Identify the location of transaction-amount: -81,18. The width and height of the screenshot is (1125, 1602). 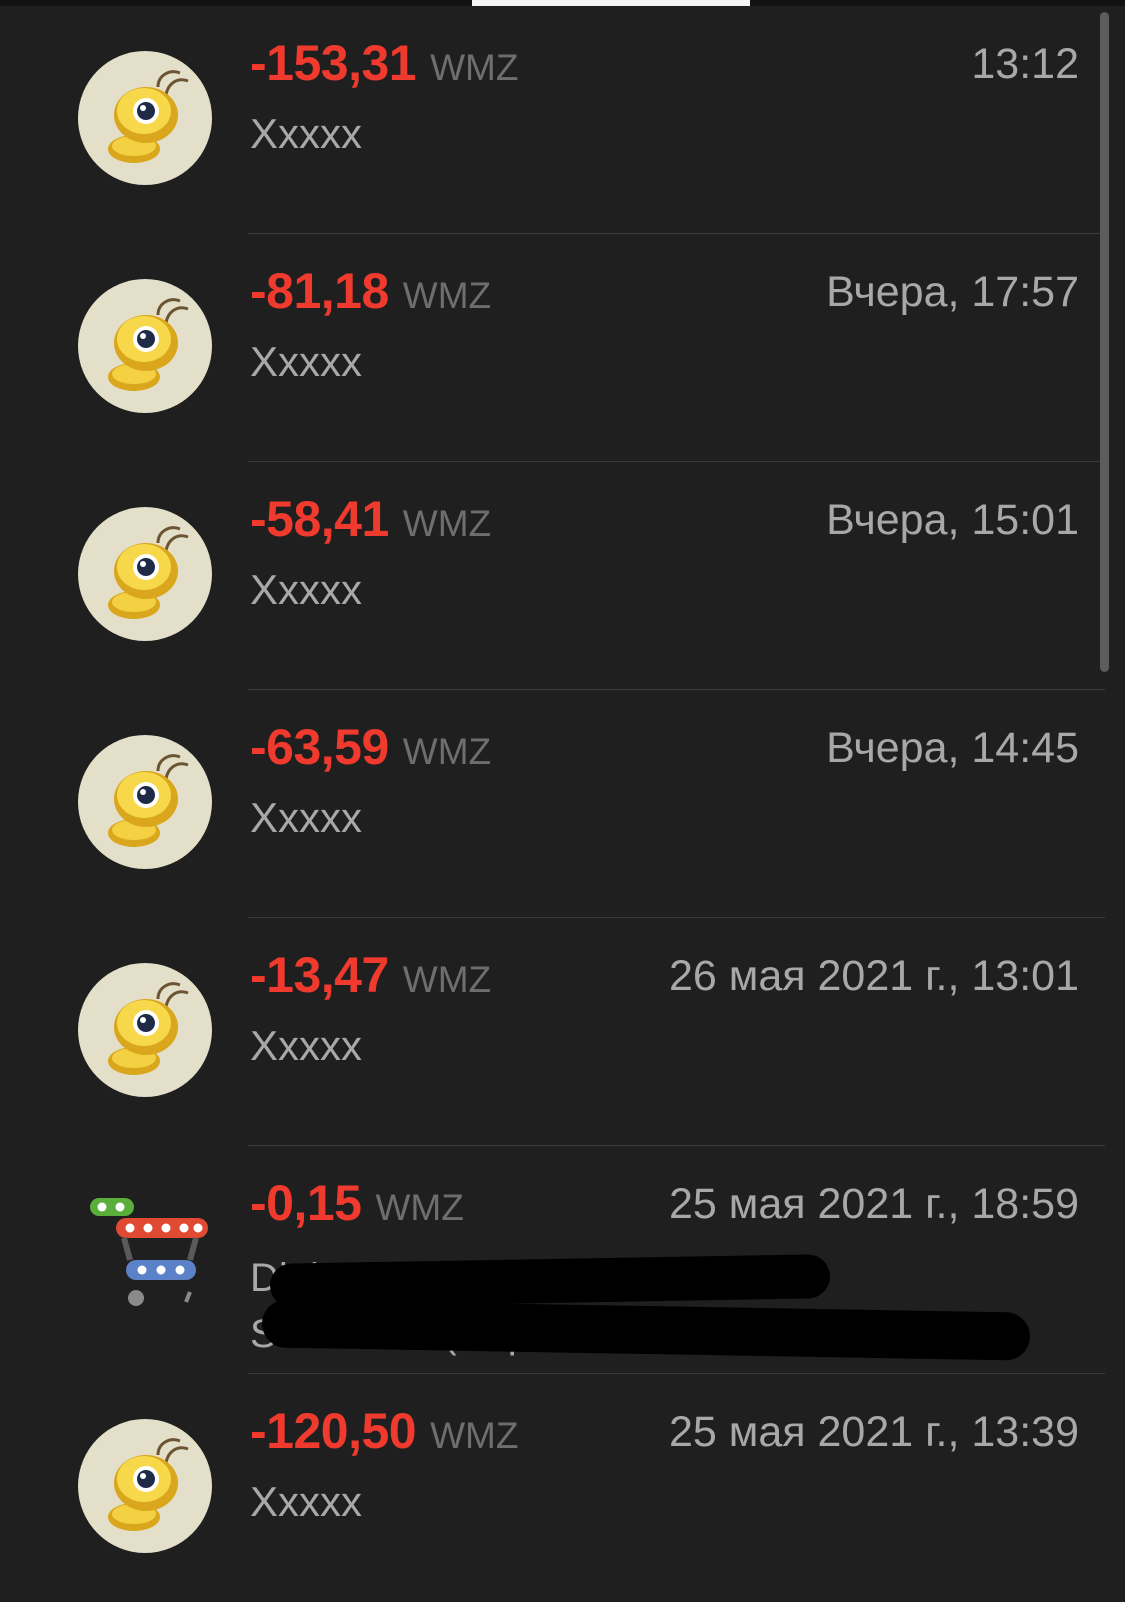
(319, 291).